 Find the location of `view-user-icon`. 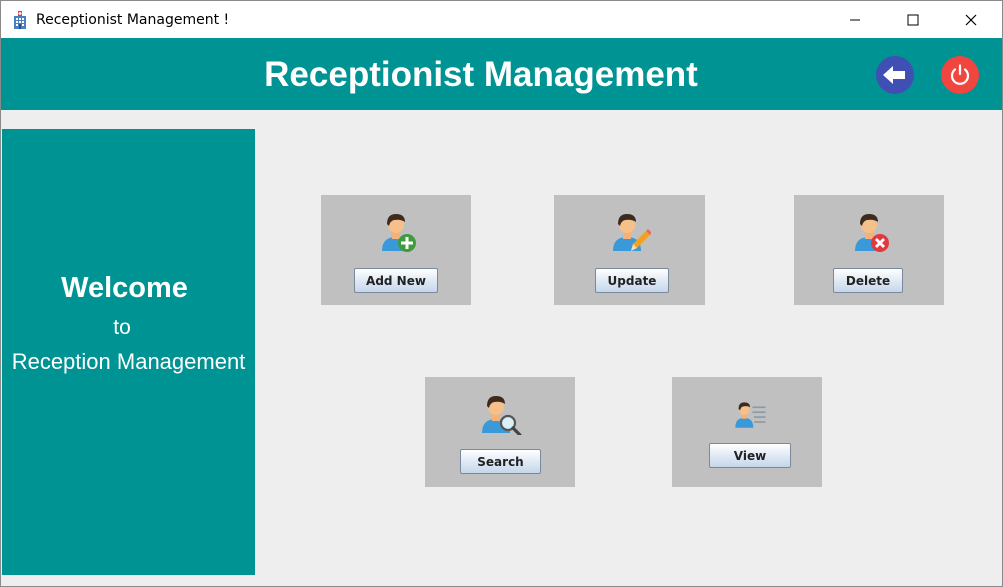

view-user-icon is located at coordinates (750, 415).